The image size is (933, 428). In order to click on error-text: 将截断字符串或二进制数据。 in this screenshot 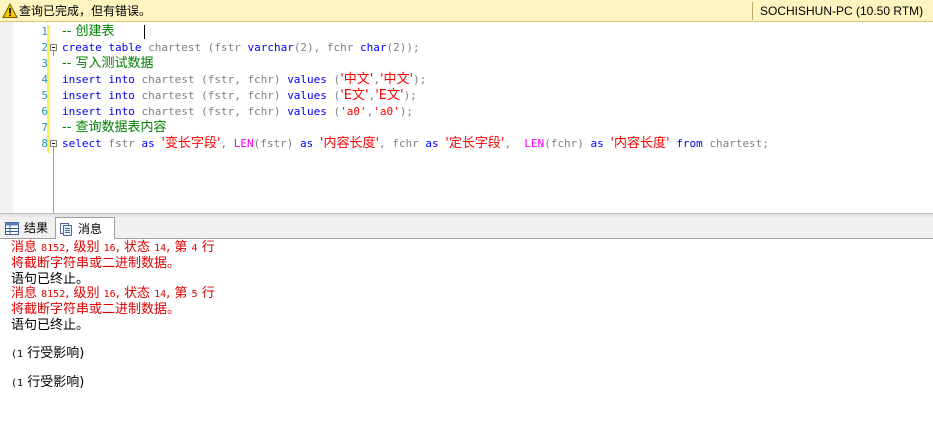, I will do `click(96, 263)`.